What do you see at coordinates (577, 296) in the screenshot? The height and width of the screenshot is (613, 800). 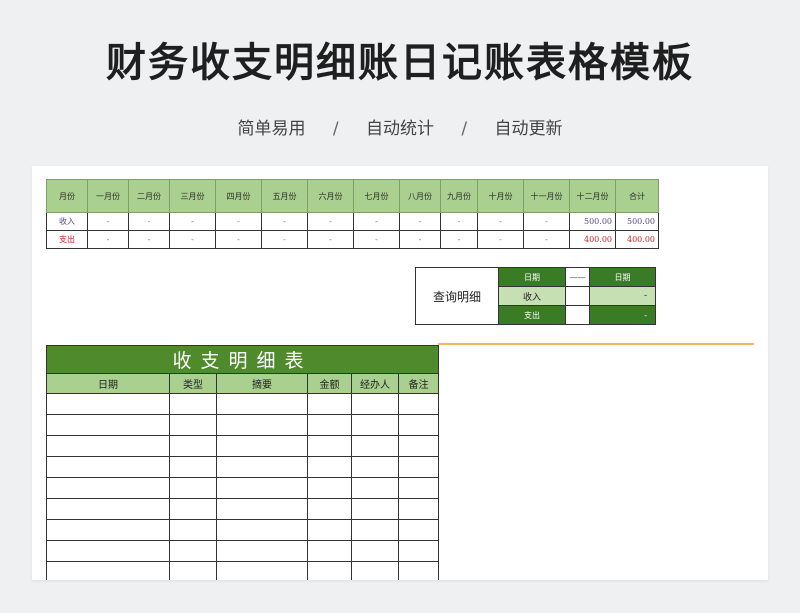 I see `query-income-cell` at bounding box center [577, 296].